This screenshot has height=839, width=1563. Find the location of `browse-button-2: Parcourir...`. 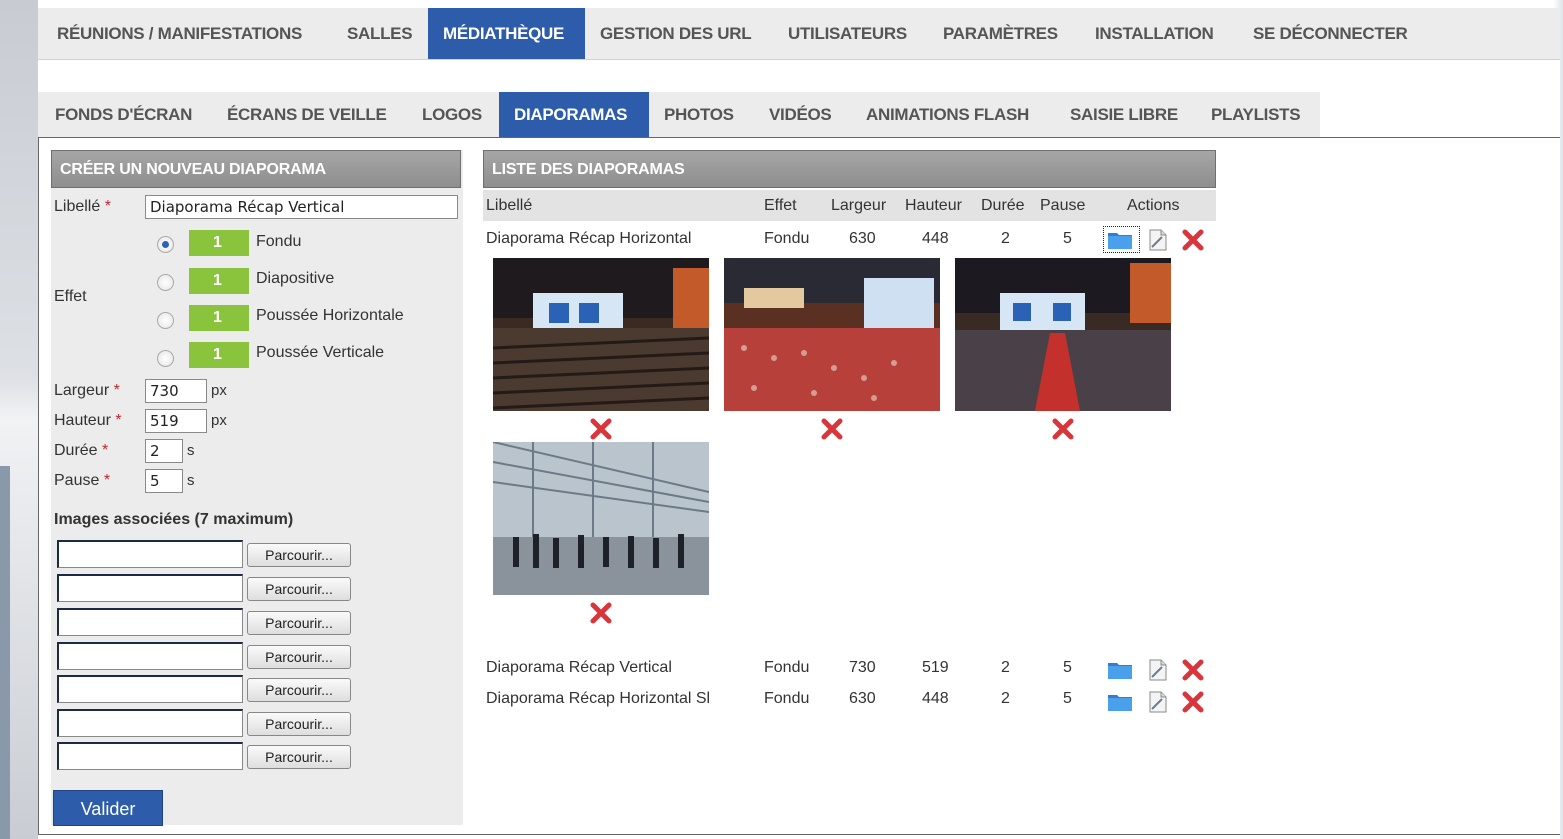

browse-button-2: Parcourir... is located at coordinates (299, 589).